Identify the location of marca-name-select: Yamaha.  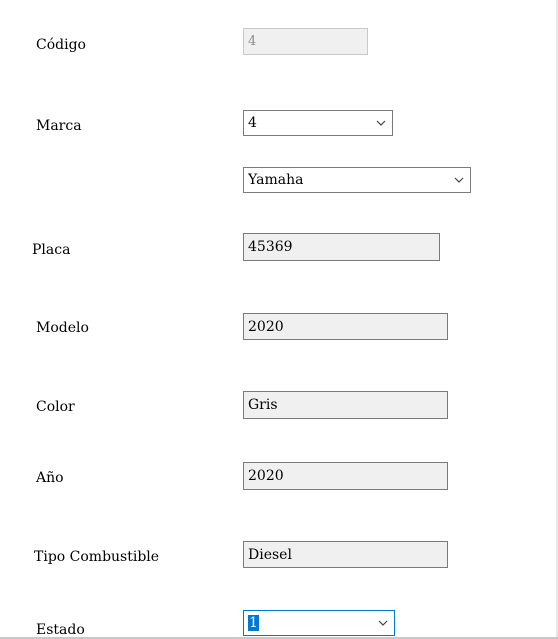
(357, 180).